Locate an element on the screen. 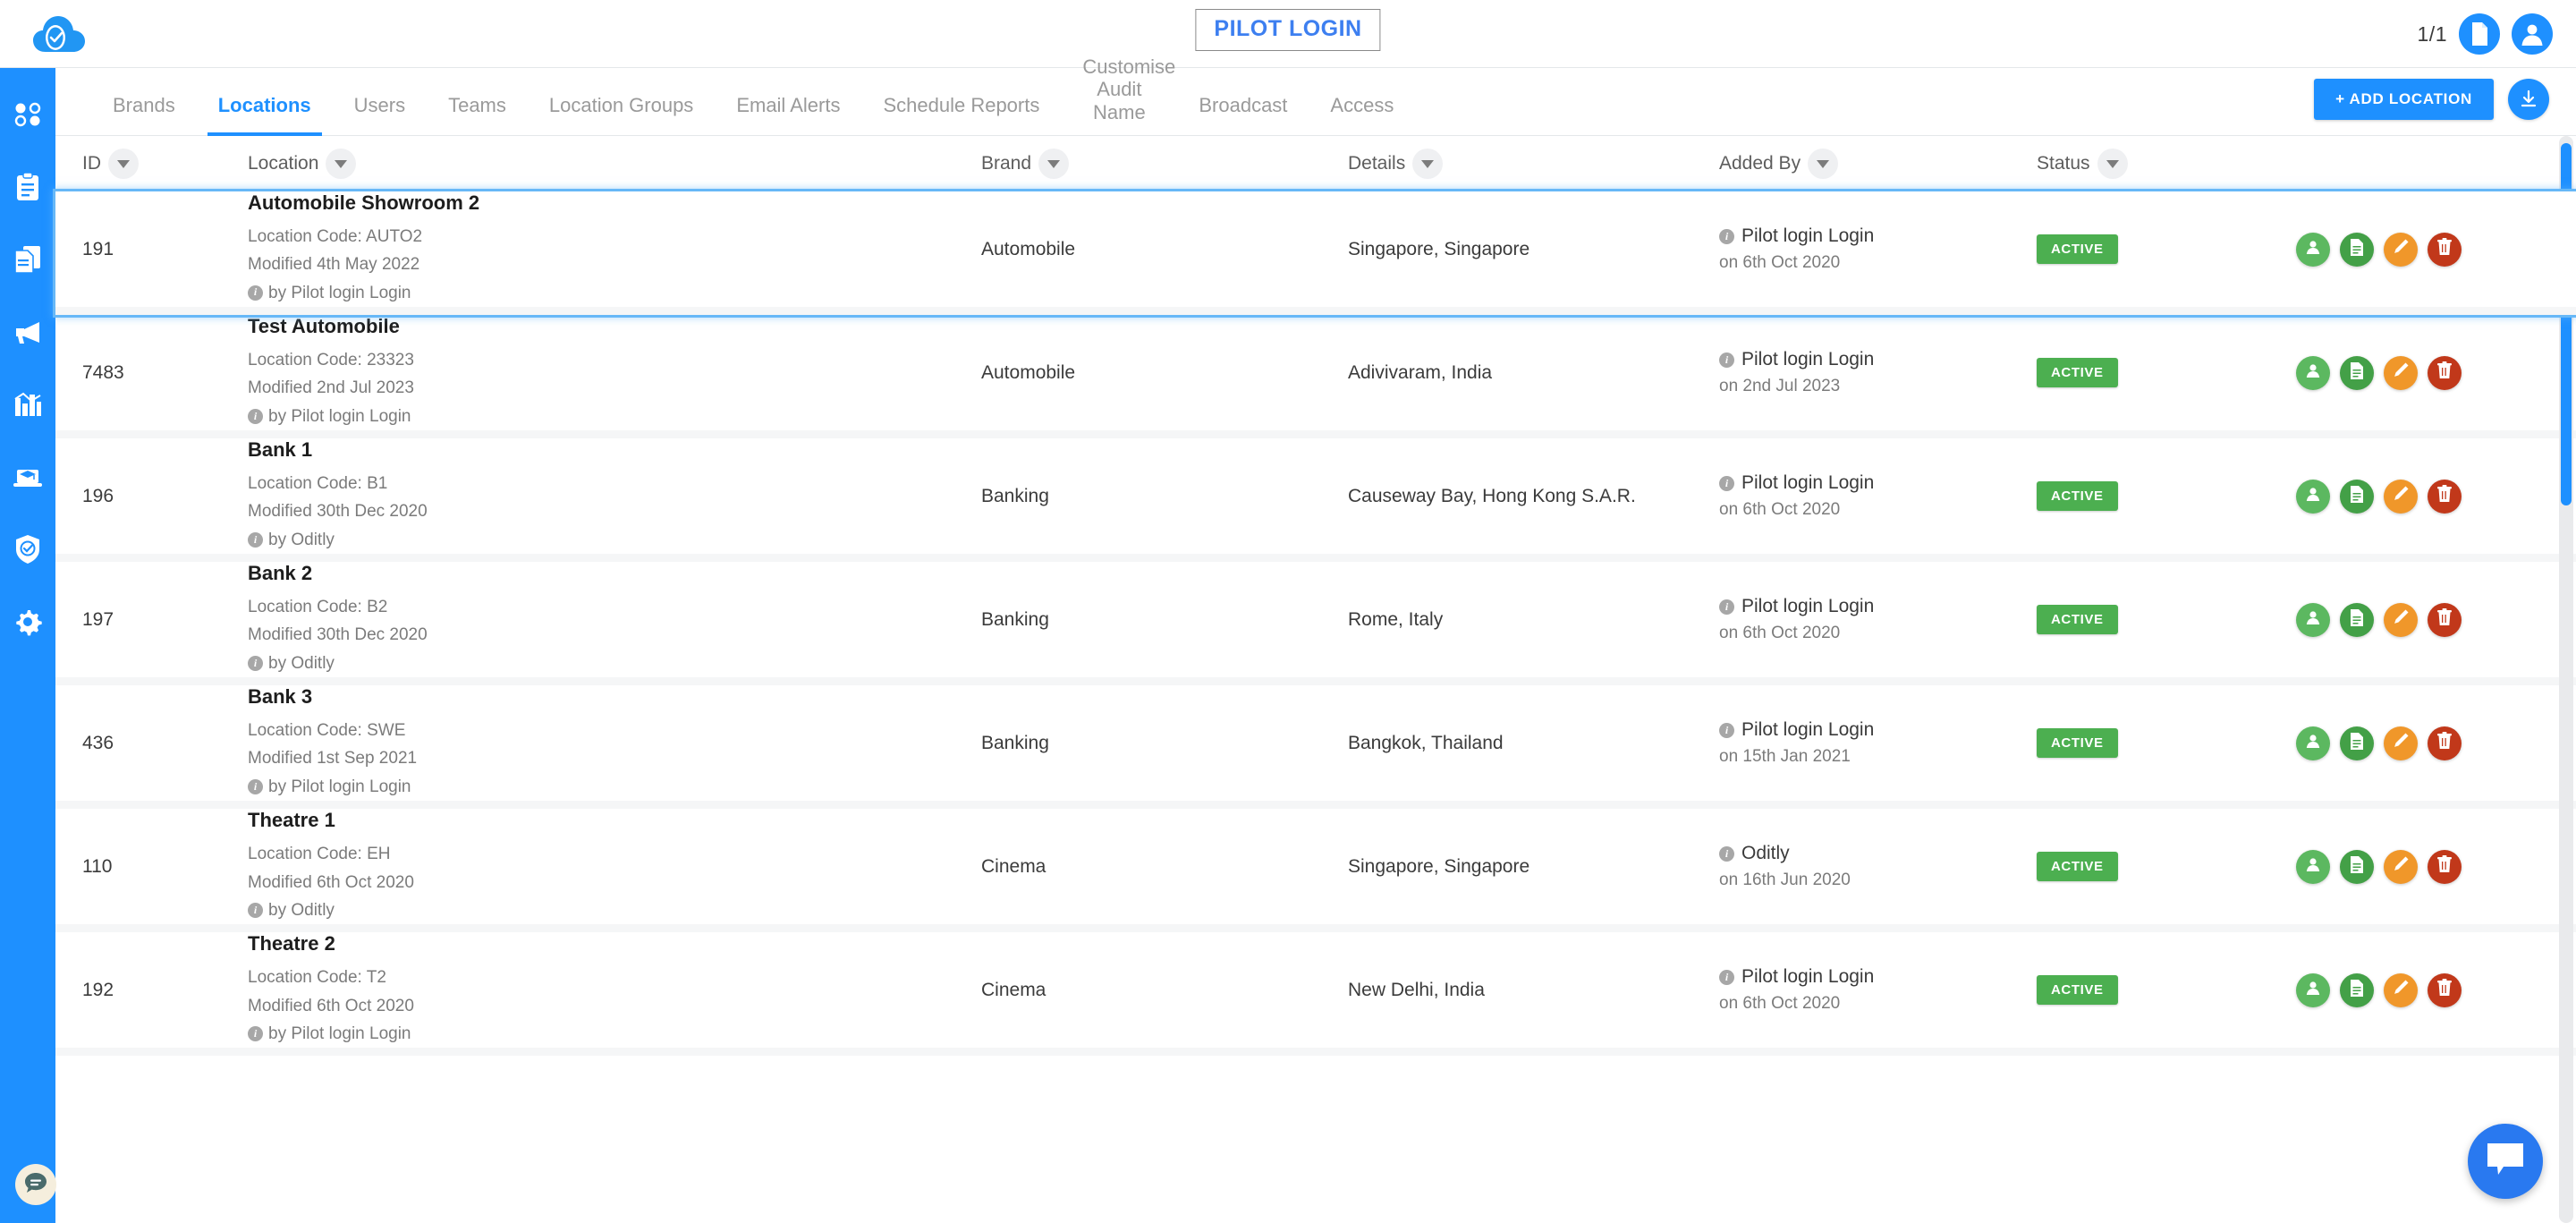 Image resolution: width=2576 pixels, height=1223 pixels. added-on-date: on 15th Jan 2021 is located at coordinates (1785, 757).